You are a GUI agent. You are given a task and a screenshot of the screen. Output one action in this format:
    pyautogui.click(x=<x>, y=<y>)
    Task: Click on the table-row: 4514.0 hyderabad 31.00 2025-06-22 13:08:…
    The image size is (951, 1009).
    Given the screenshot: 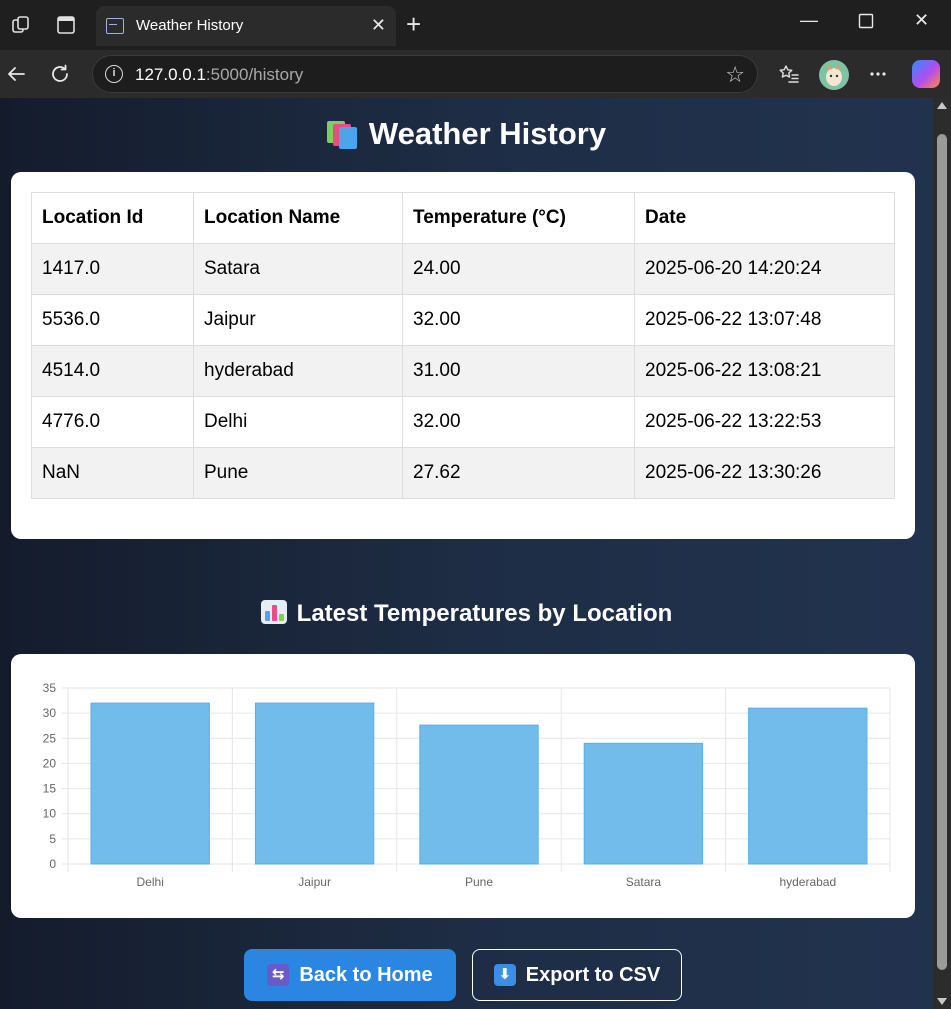 What is the action you would take?
    pyautogui.click(x=463, y=371)
    